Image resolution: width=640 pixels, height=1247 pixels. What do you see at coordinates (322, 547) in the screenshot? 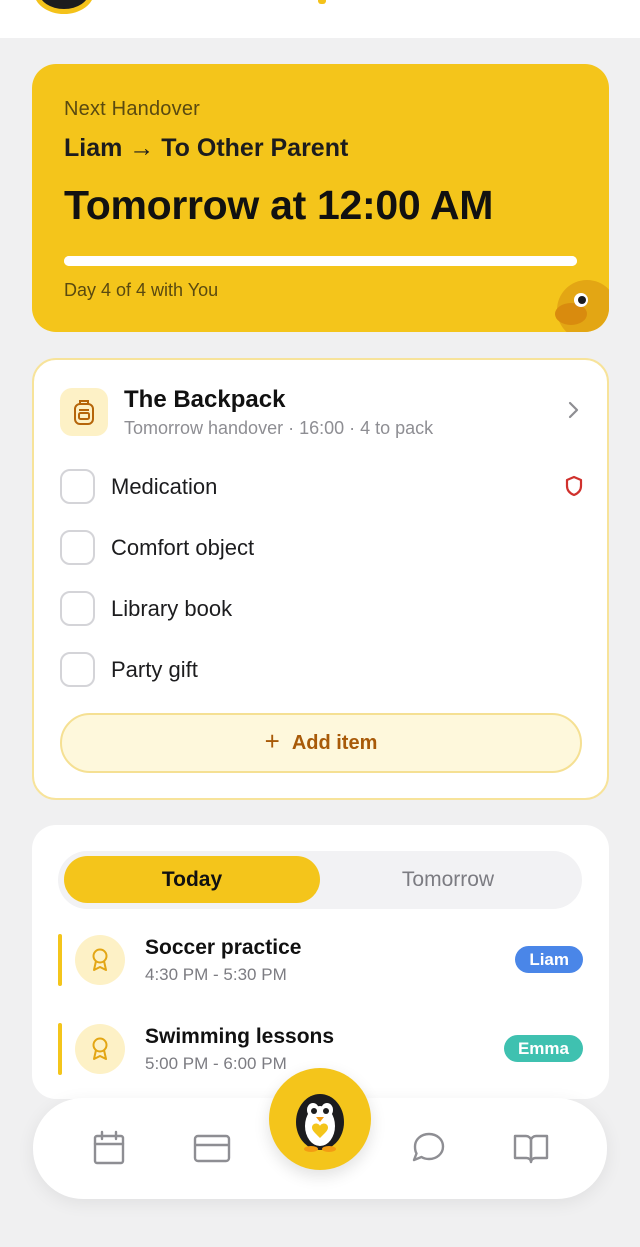
I see `checklist-item: Comfort object` at bounding box center [322, 547].